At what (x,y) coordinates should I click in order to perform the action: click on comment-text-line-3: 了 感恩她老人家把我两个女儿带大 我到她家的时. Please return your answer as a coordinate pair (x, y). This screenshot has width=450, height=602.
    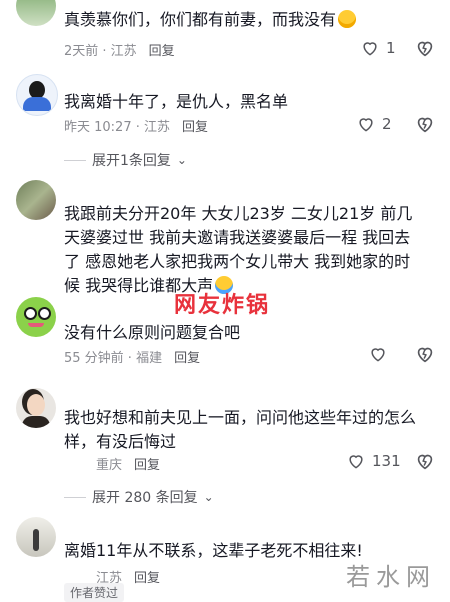
    Looking at the image, I should click on (237, 261).